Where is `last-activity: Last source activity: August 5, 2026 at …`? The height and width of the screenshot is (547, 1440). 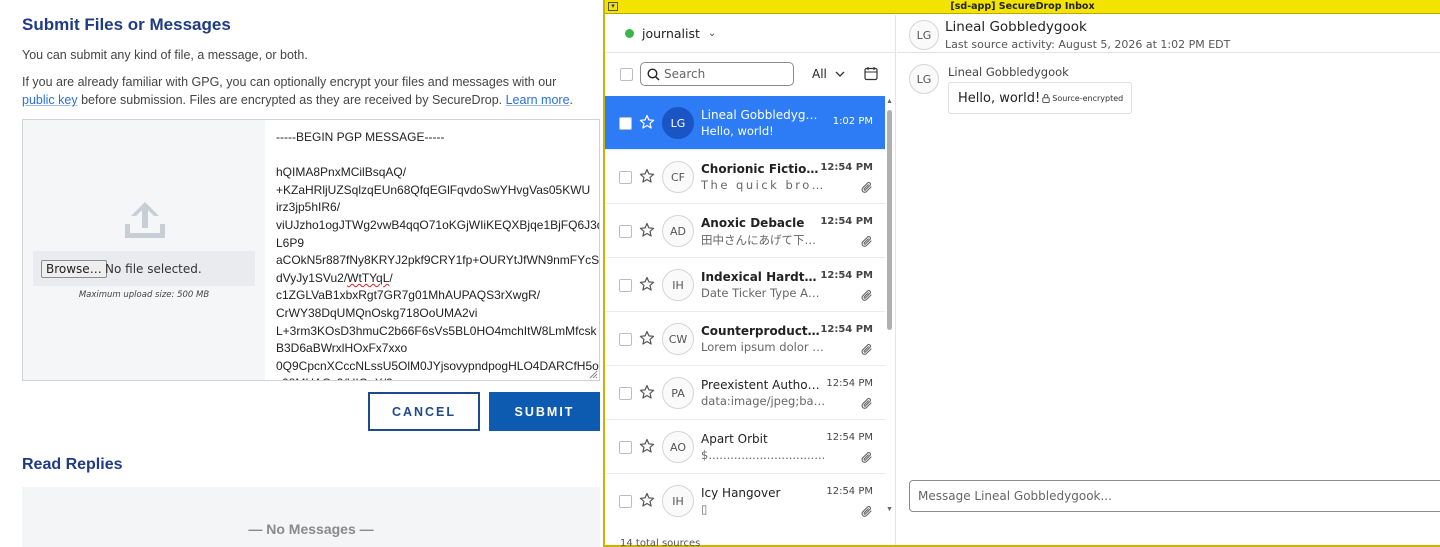 last-activity: Last source activity: August 5, 2026 at … is located at coordinates (1088, 44).